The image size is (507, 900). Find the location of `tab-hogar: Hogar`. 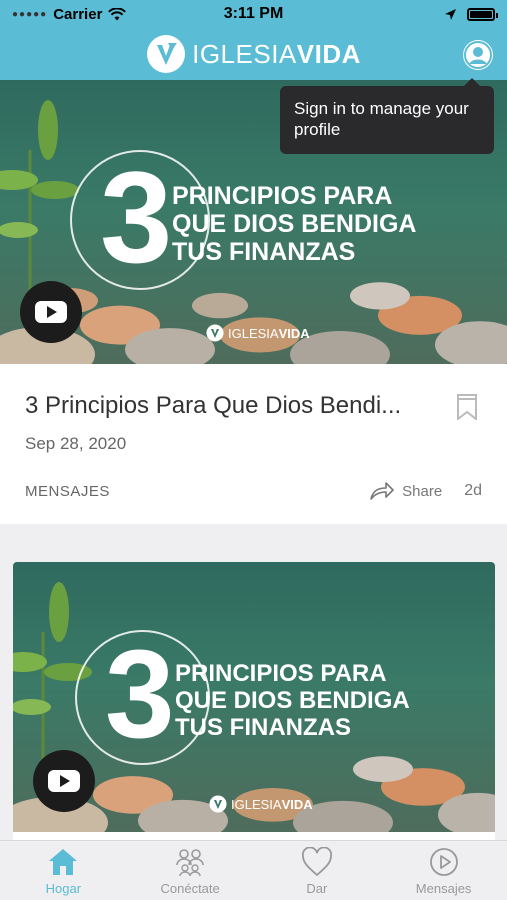

tab-hogar: Hogar is located at coordinates (63, 870).